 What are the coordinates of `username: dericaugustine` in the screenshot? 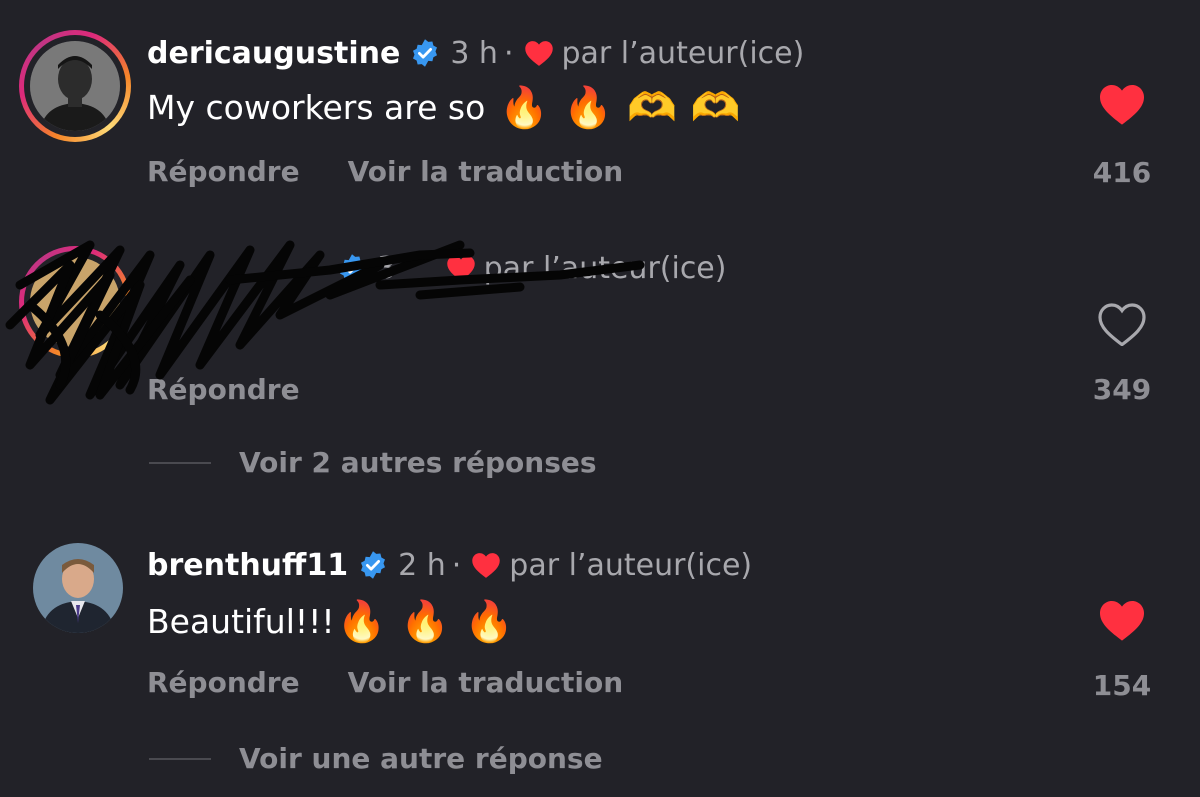 It's located at (273, 53).